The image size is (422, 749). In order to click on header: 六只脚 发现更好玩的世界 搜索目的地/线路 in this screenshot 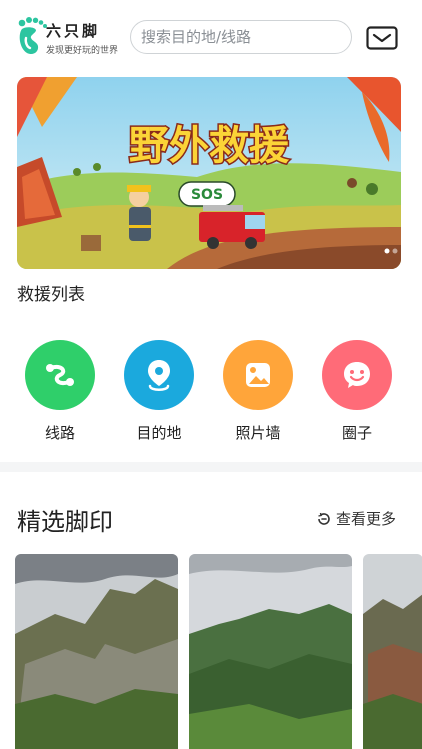, I will do `click(211, 38)`.